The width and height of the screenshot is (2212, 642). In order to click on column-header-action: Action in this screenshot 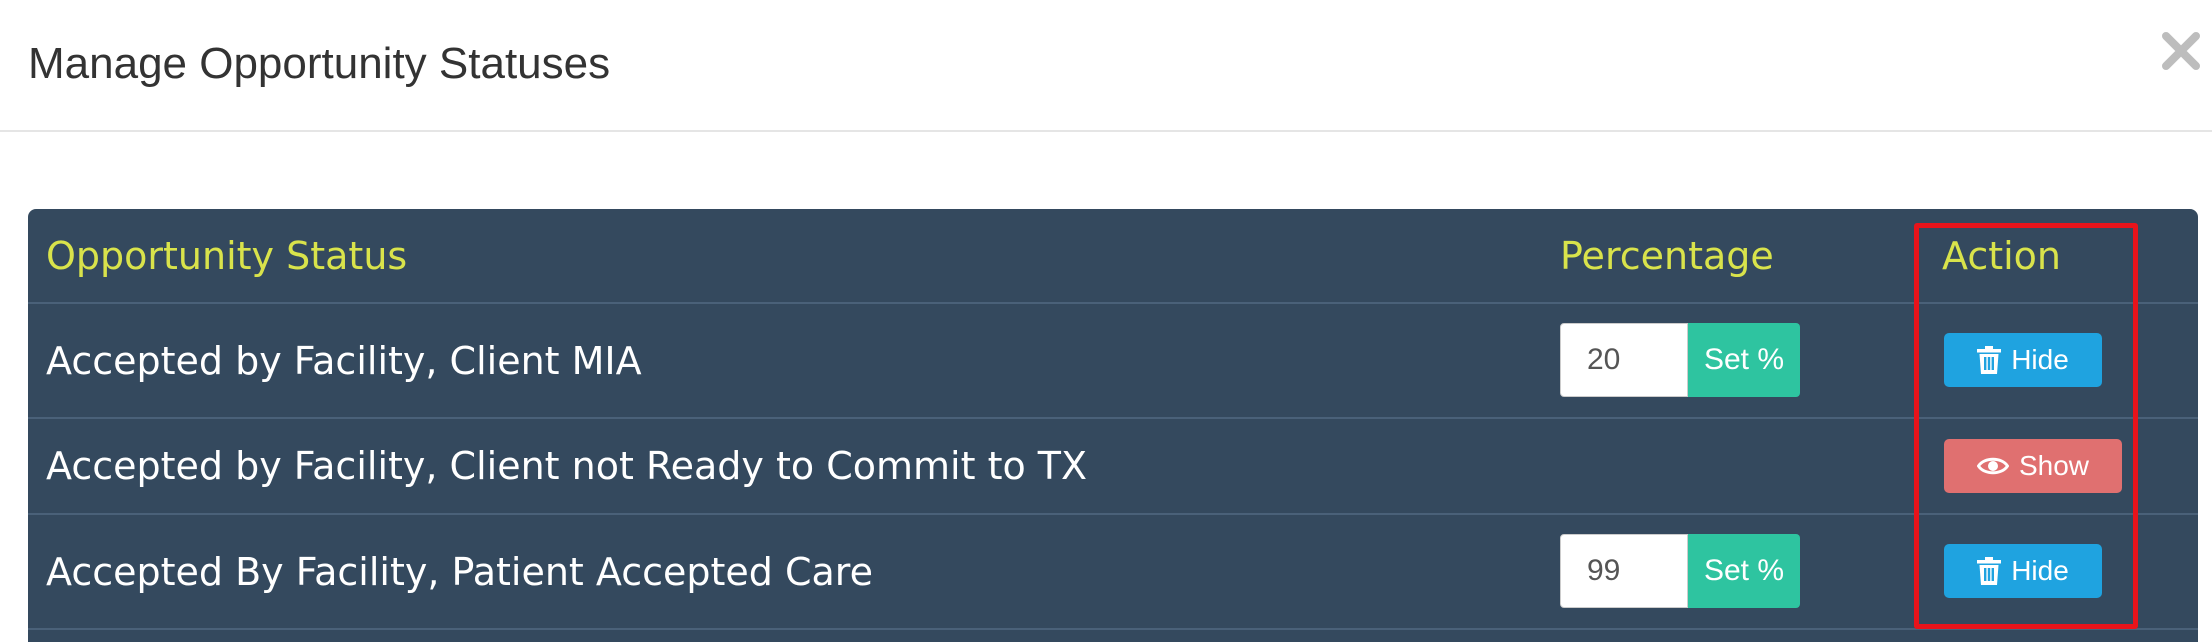, I will do `click(2002, 256)`.